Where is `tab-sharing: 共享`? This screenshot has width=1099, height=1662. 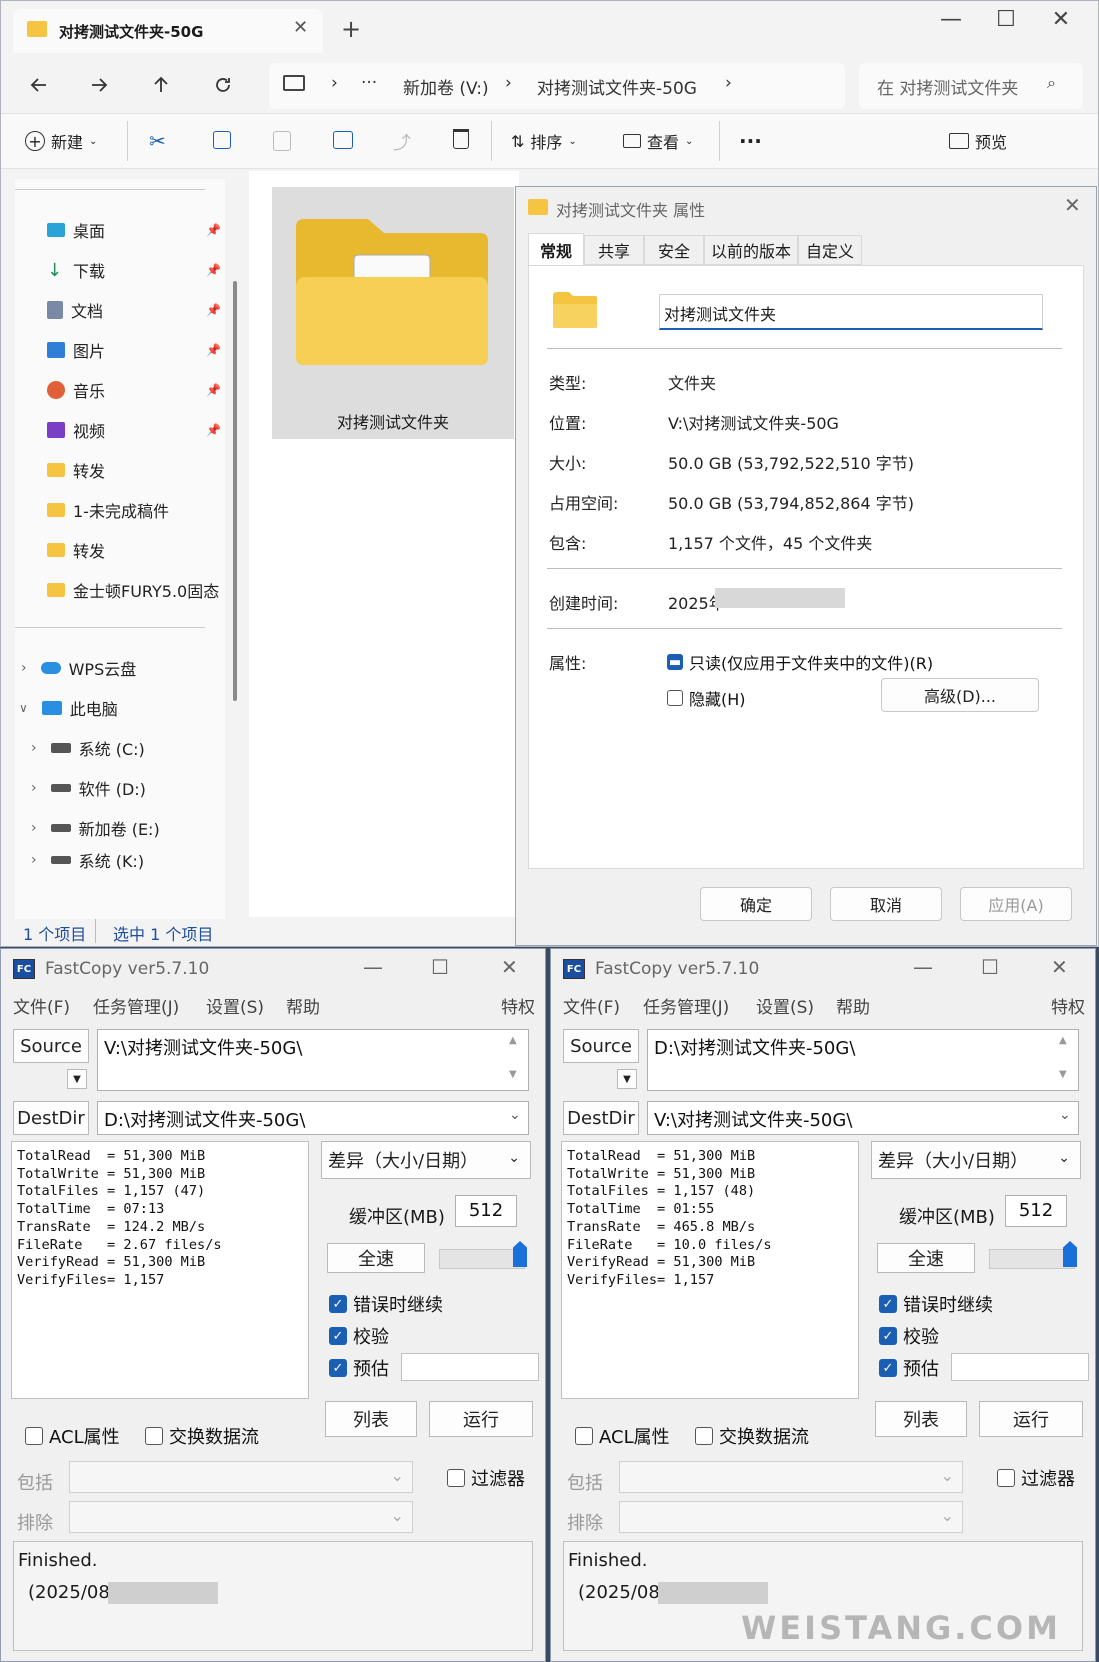 tab-sharing: 共享 is located at coordinates (614, 250).